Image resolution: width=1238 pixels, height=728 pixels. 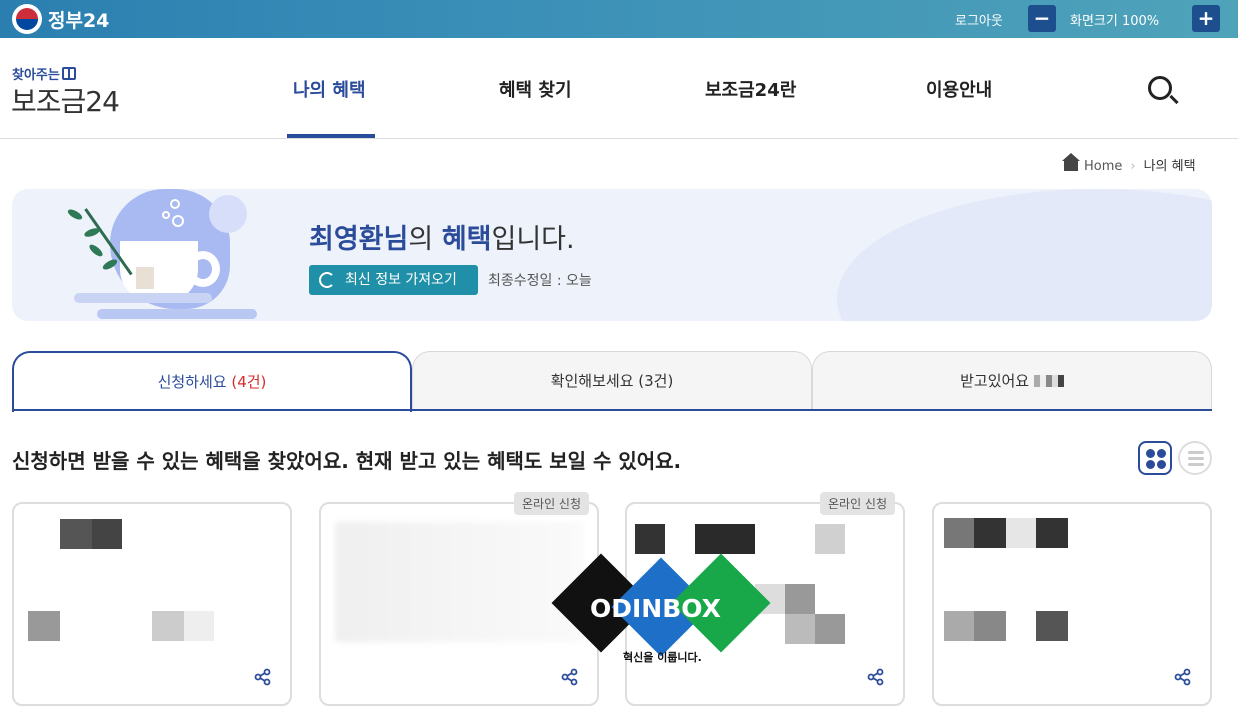 I want to click on greeting-benefit: 혜택, so click(x=466, y=239).